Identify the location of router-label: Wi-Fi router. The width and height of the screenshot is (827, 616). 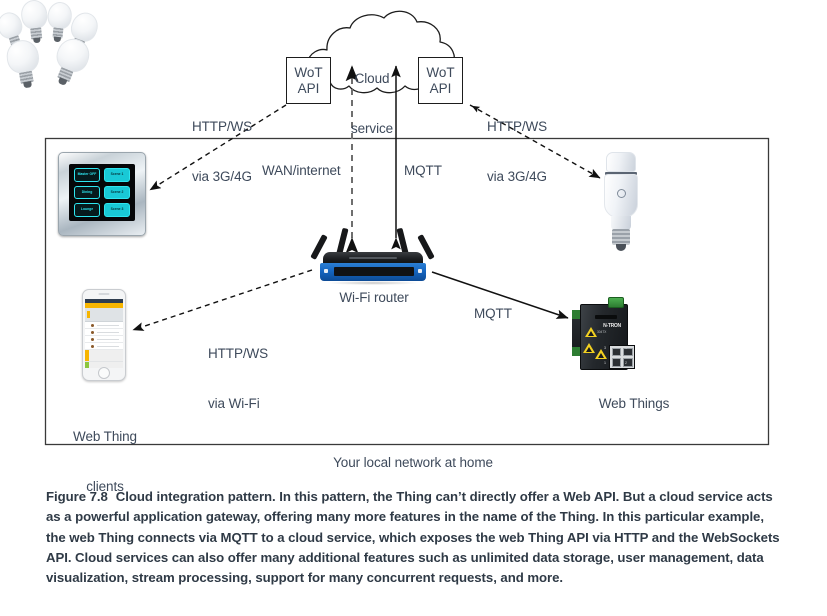
(374, 297).